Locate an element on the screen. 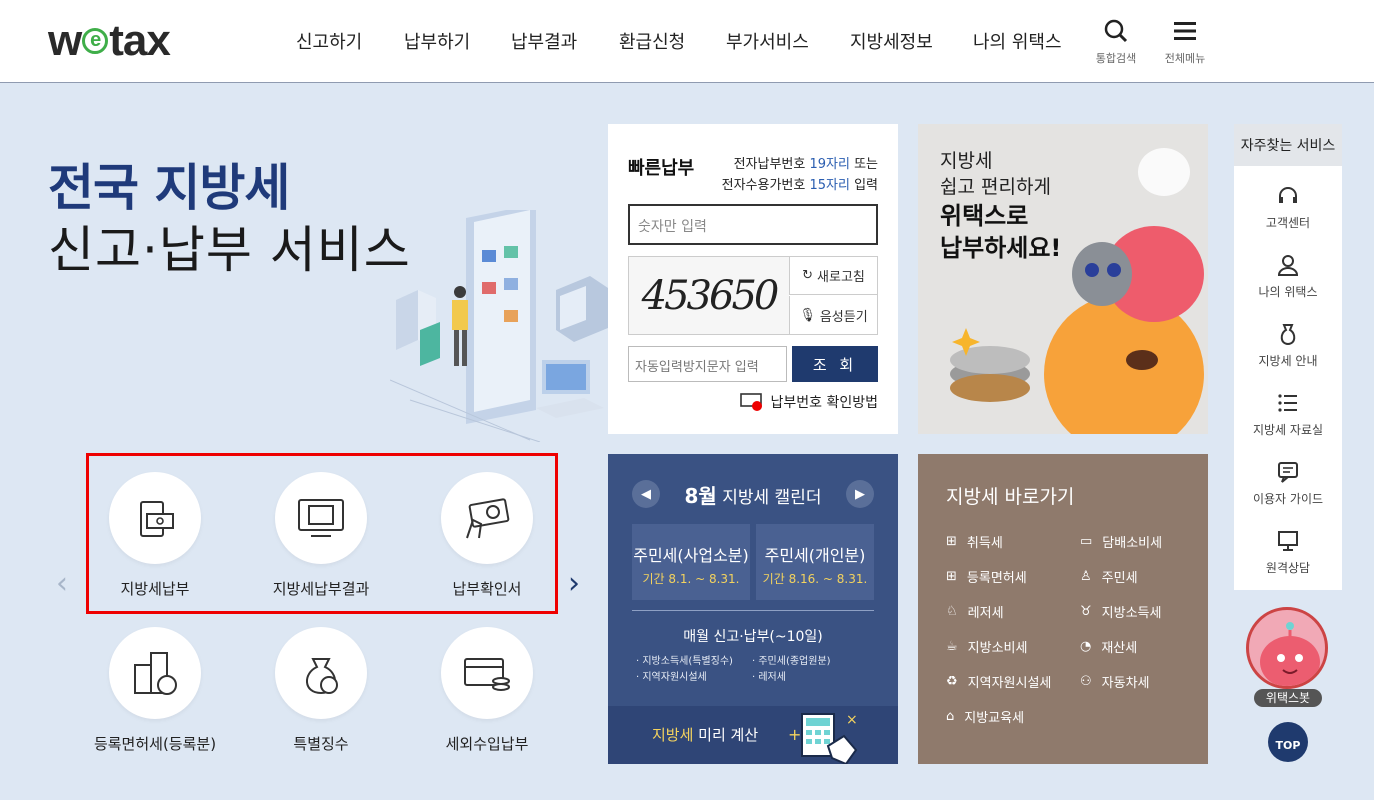 The width and height of the screenshot is (1374, 800). divider is located at coordinates (753, 610).